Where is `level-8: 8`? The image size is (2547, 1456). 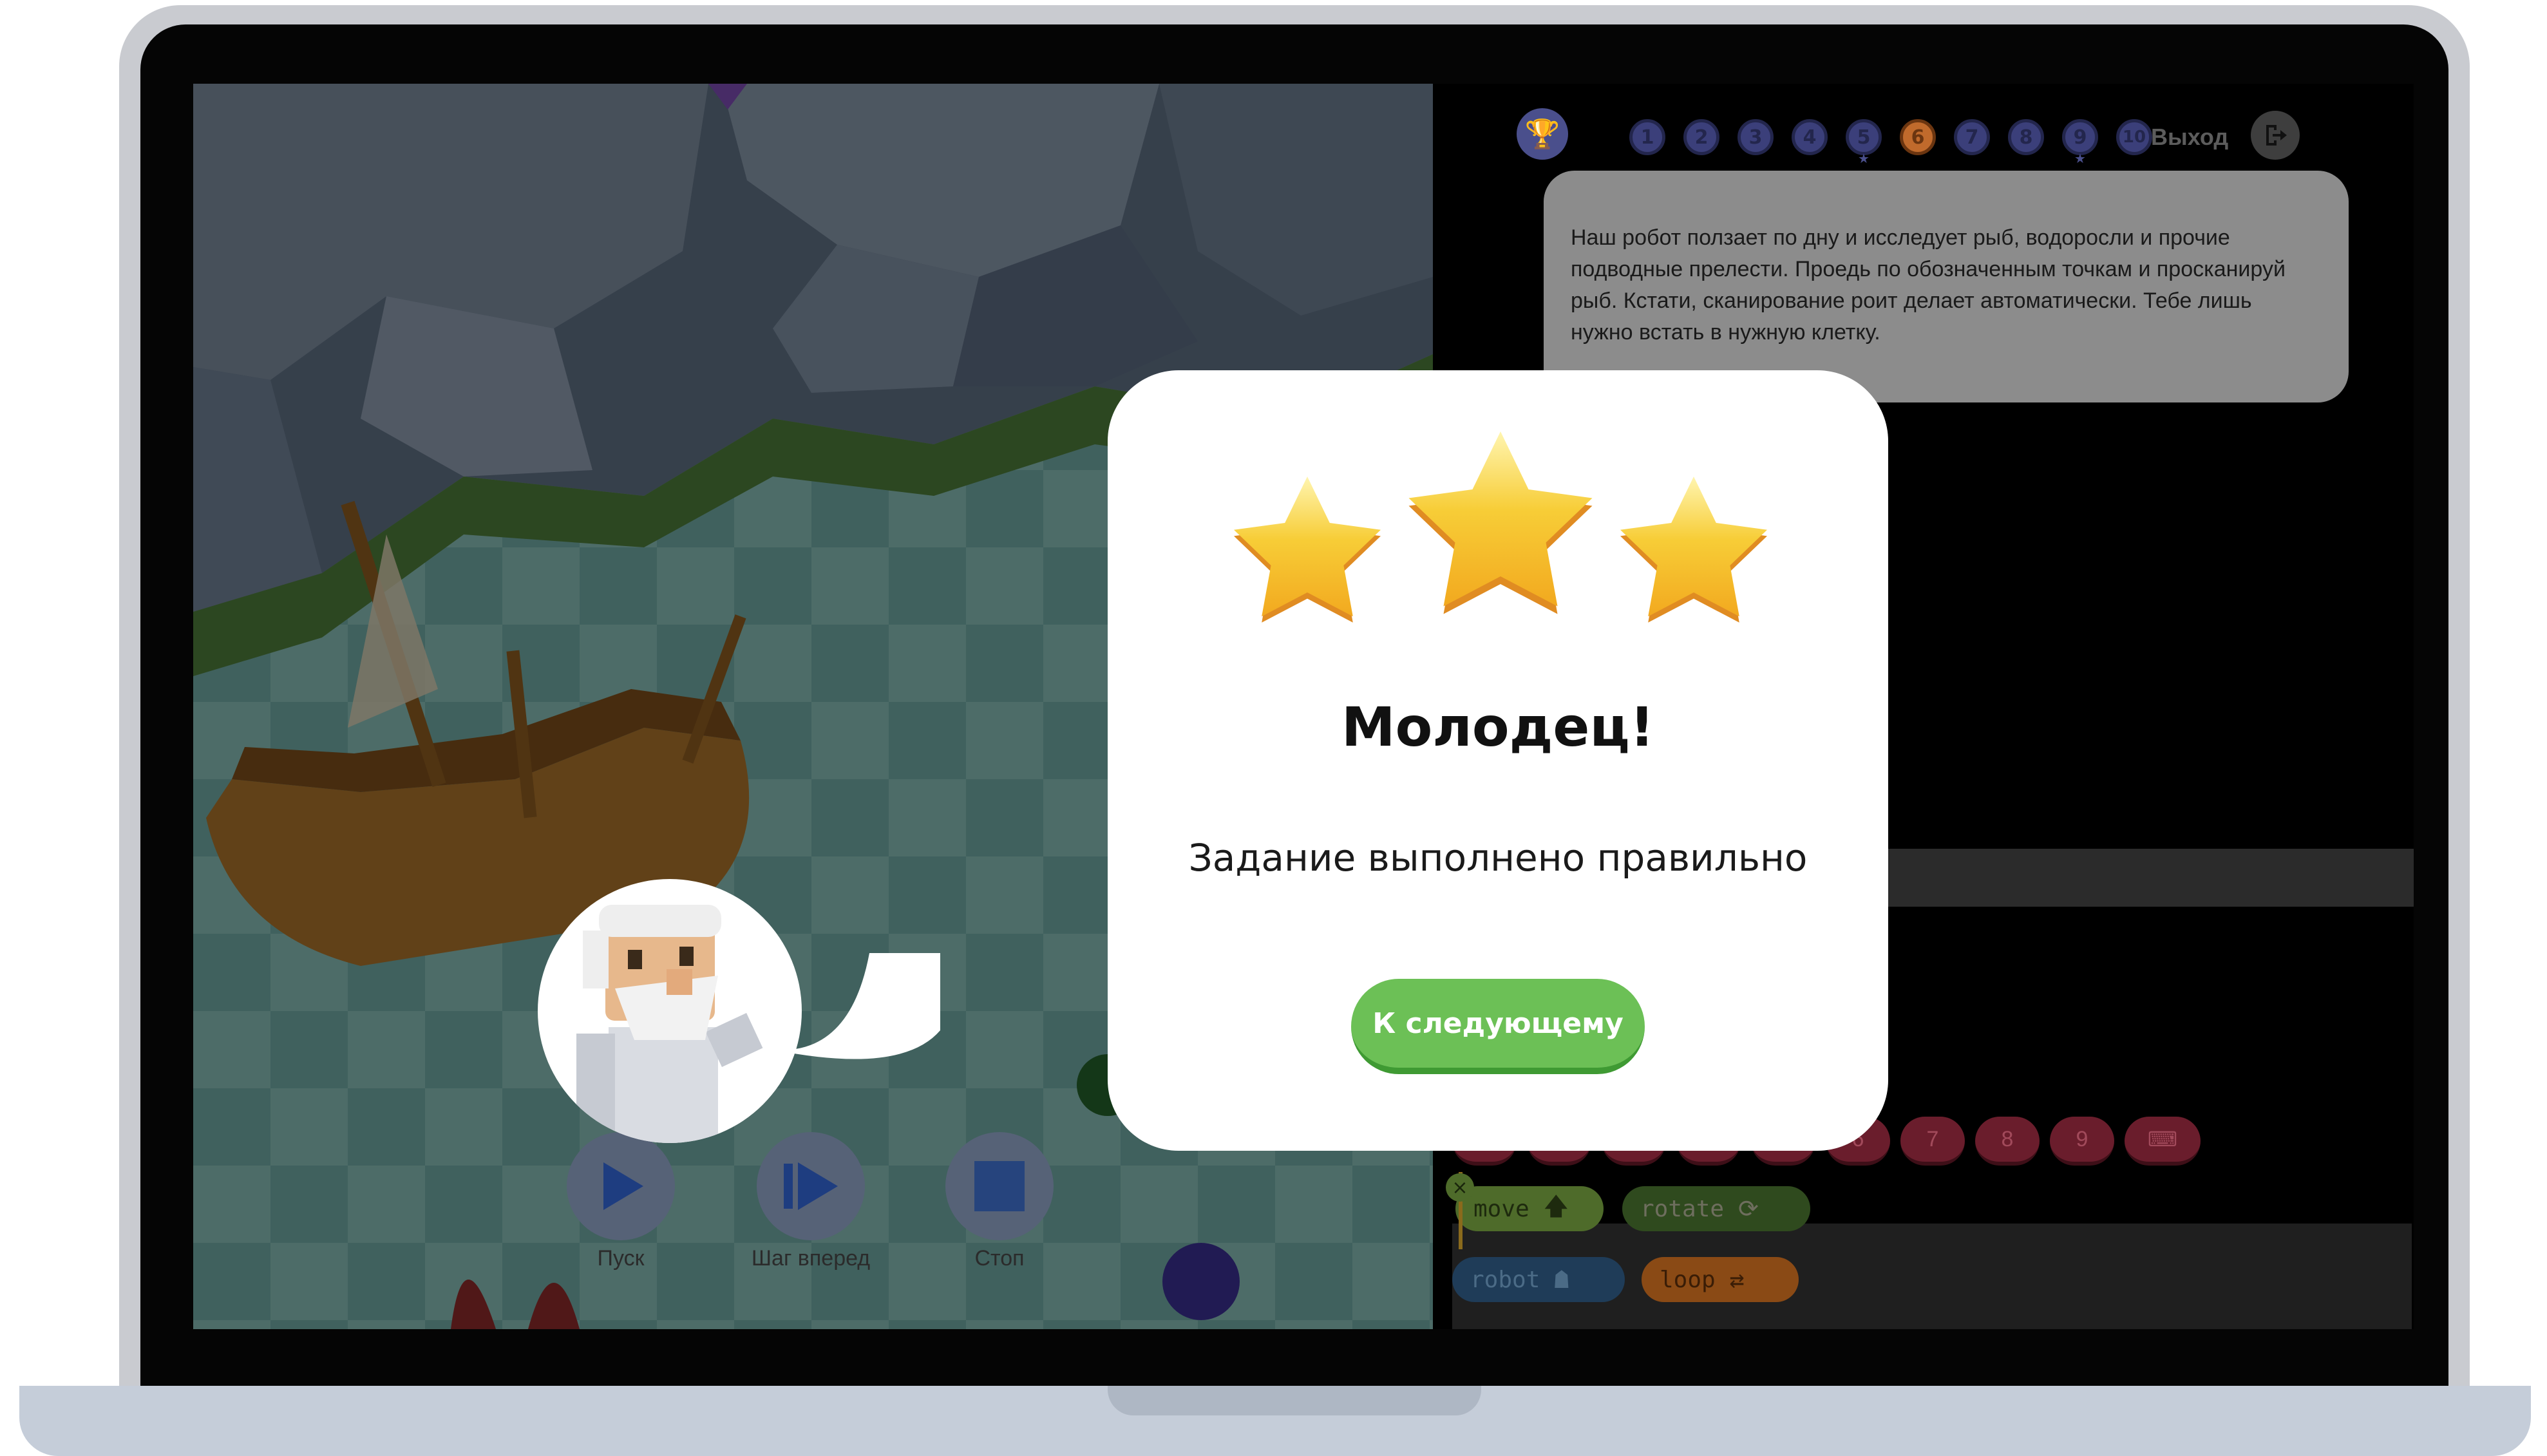
level-8: 8 is located at coordinates (2026, 137).